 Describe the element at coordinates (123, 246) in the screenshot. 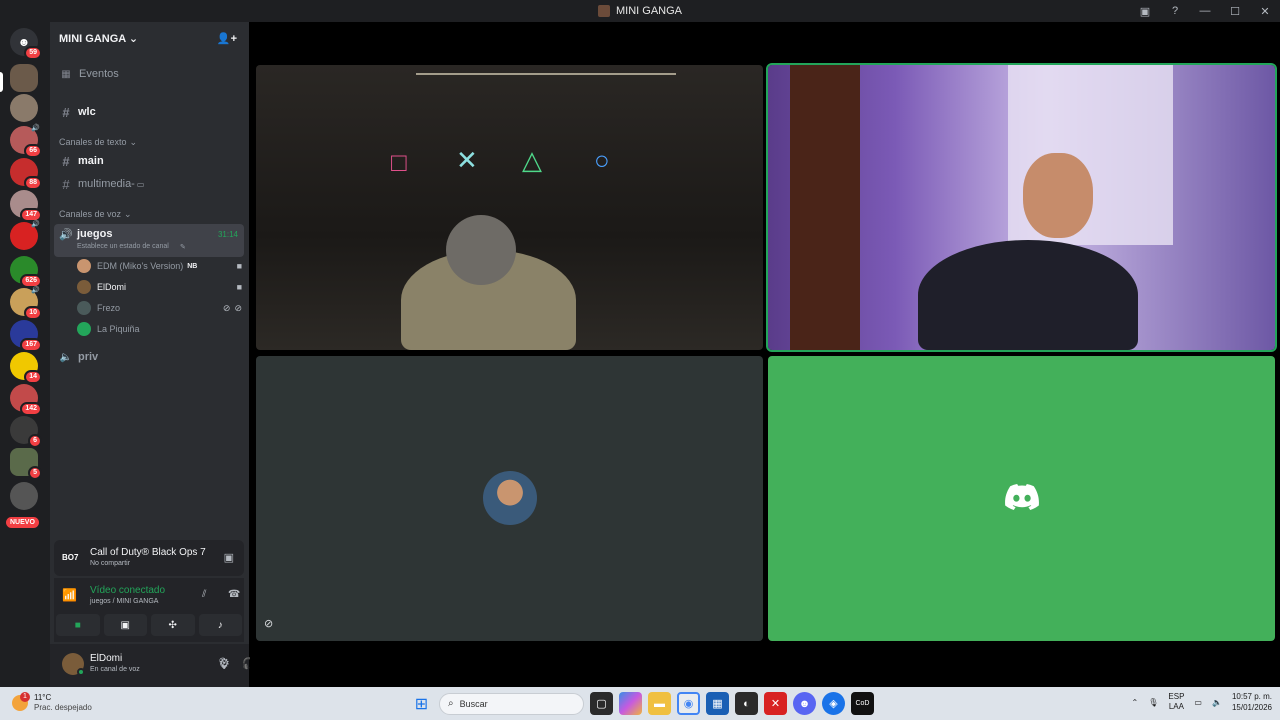

I see `set-channel-status: Establece un estado de canal` at that location.